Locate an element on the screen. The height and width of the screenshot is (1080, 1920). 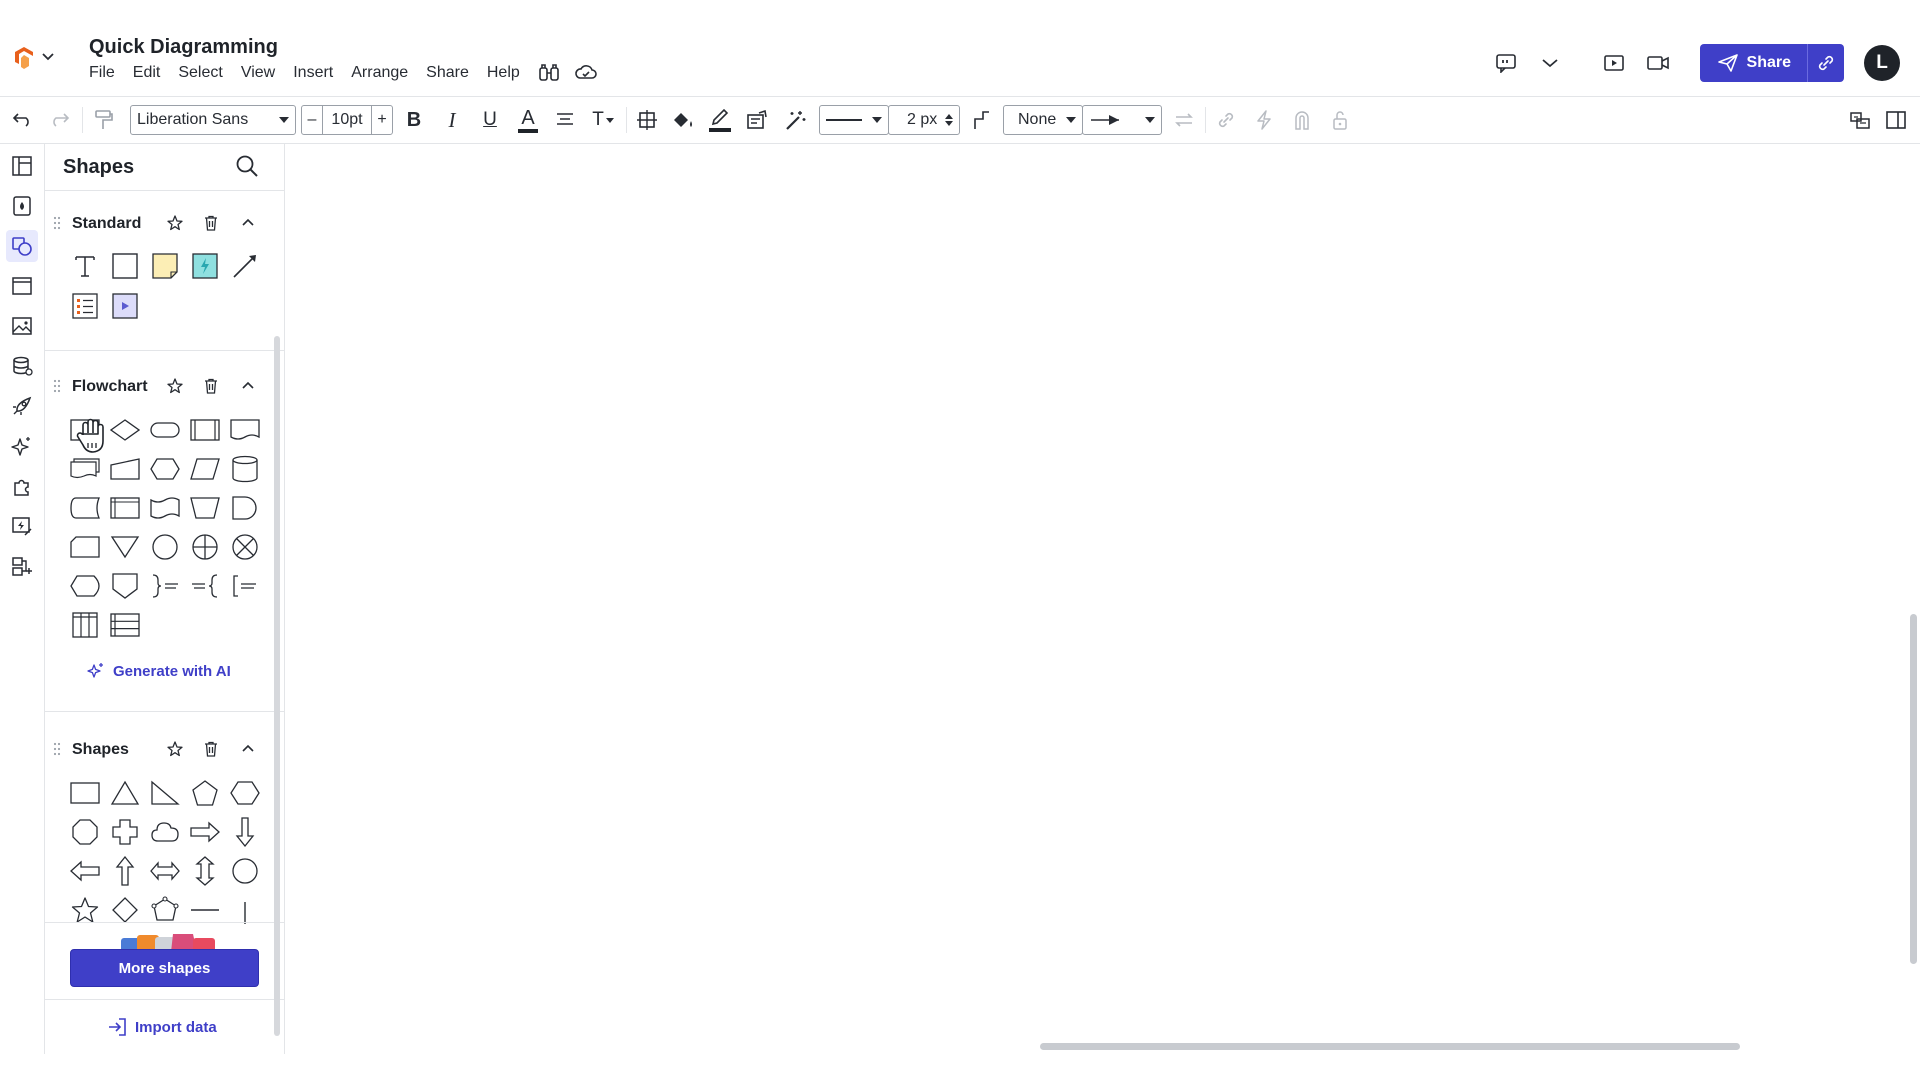
menu-help: Help is located at coordinates (508, 73).